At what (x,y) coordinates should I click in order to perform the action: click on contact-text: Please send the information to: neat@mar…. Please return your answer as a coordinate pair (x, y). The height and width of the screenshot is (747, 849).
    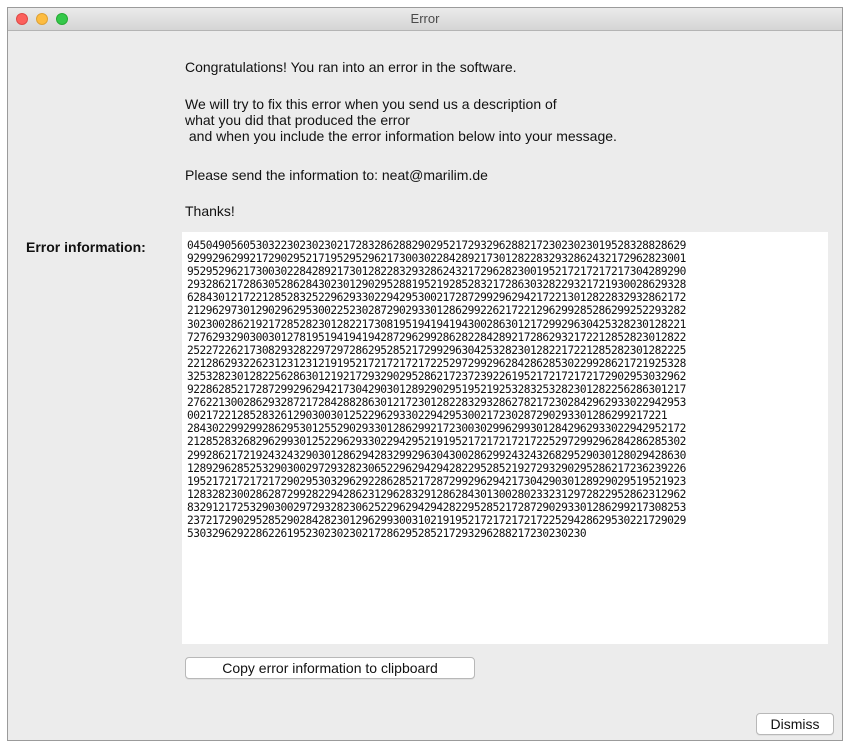
    Looking at the image, I should click on (336, 175).